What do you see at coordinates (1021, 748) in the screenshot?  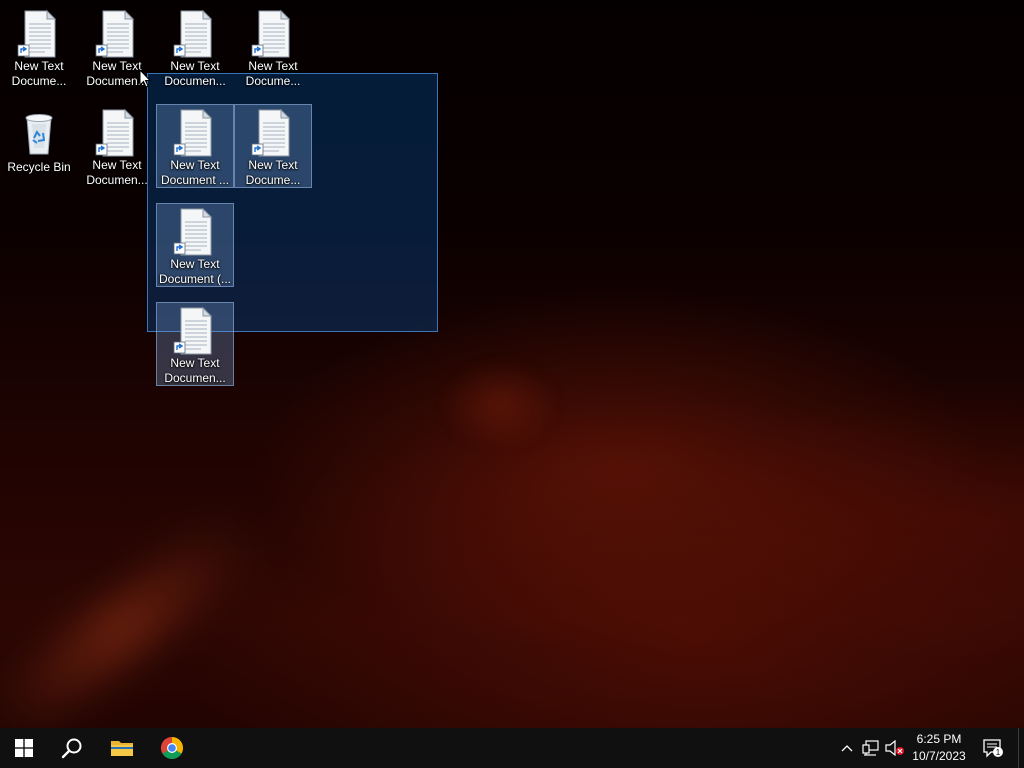 I see `show-desktop-button` at bounding box center [1021, 748].